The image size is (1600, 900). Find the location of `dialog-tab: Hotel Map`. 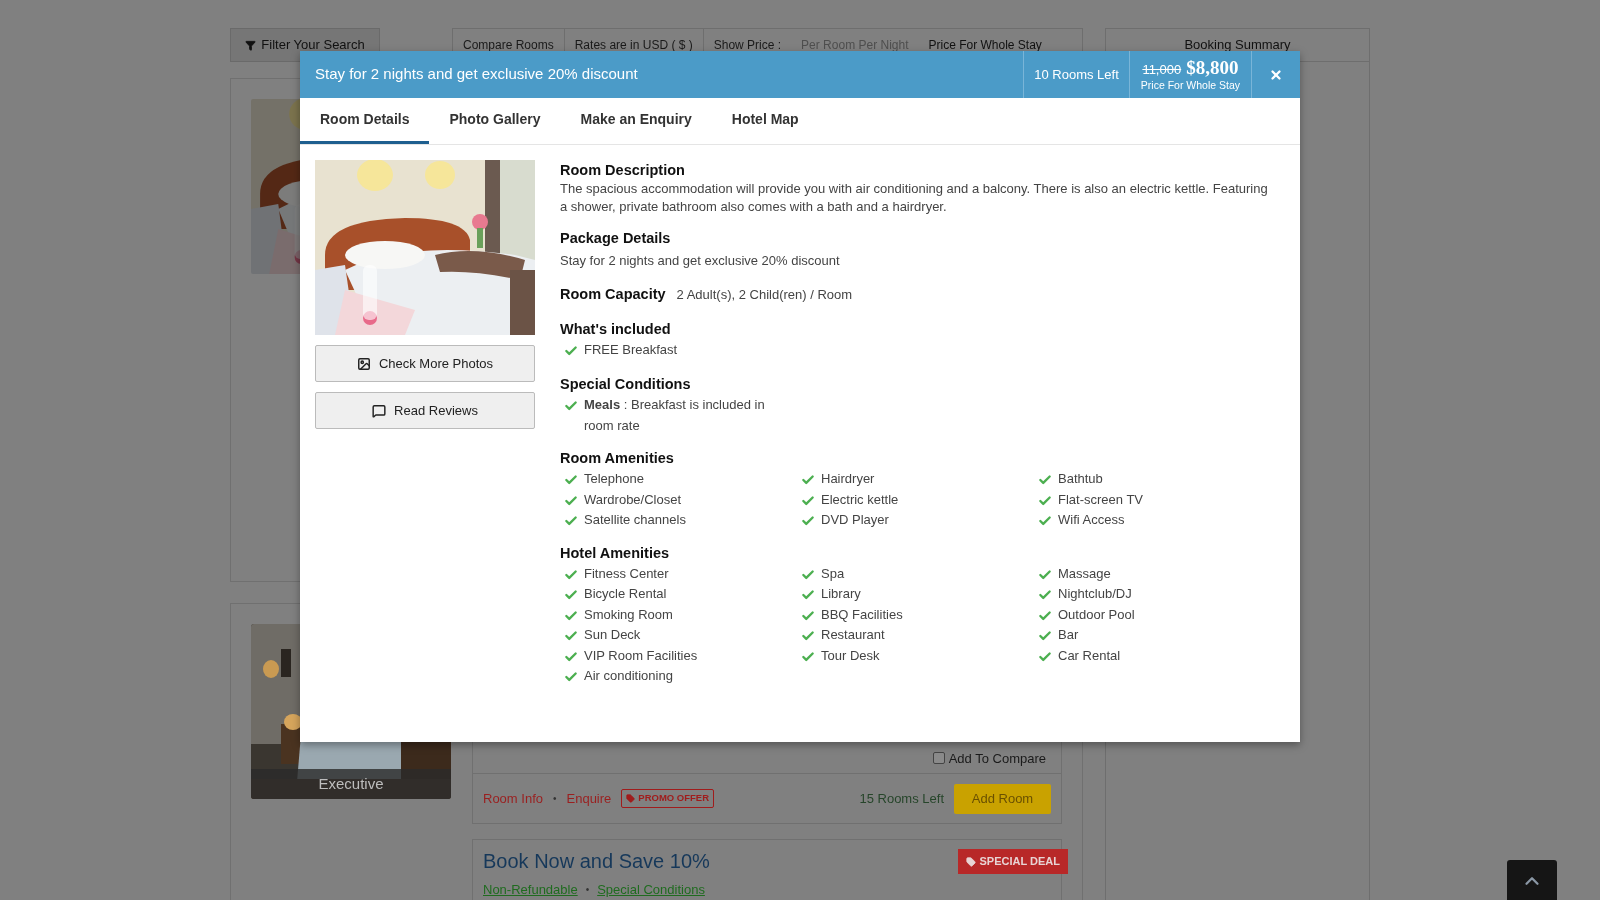

dialog-tab: Hotel Map is located at coordinates (765, 121).